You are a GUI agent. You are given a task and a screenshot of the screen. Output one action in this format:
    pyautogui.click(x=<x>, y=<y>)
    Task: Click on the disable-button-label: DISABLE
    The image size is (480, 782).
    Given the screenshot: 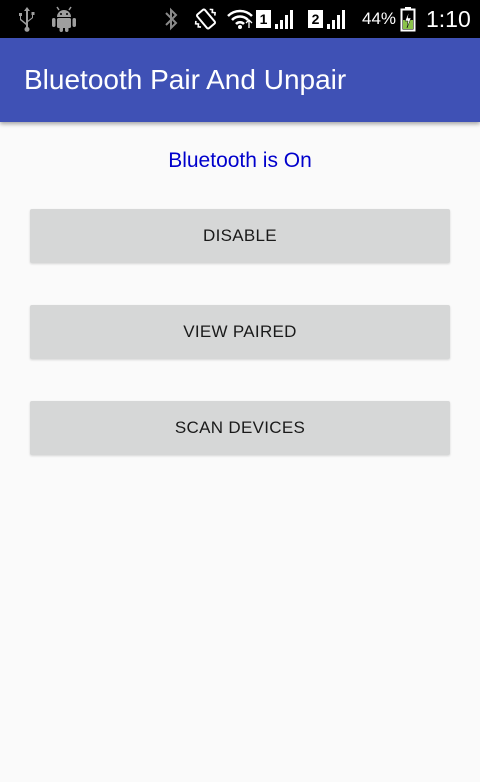 What is the action you would take?
    pyautogui.click(x=240, y=235)
    